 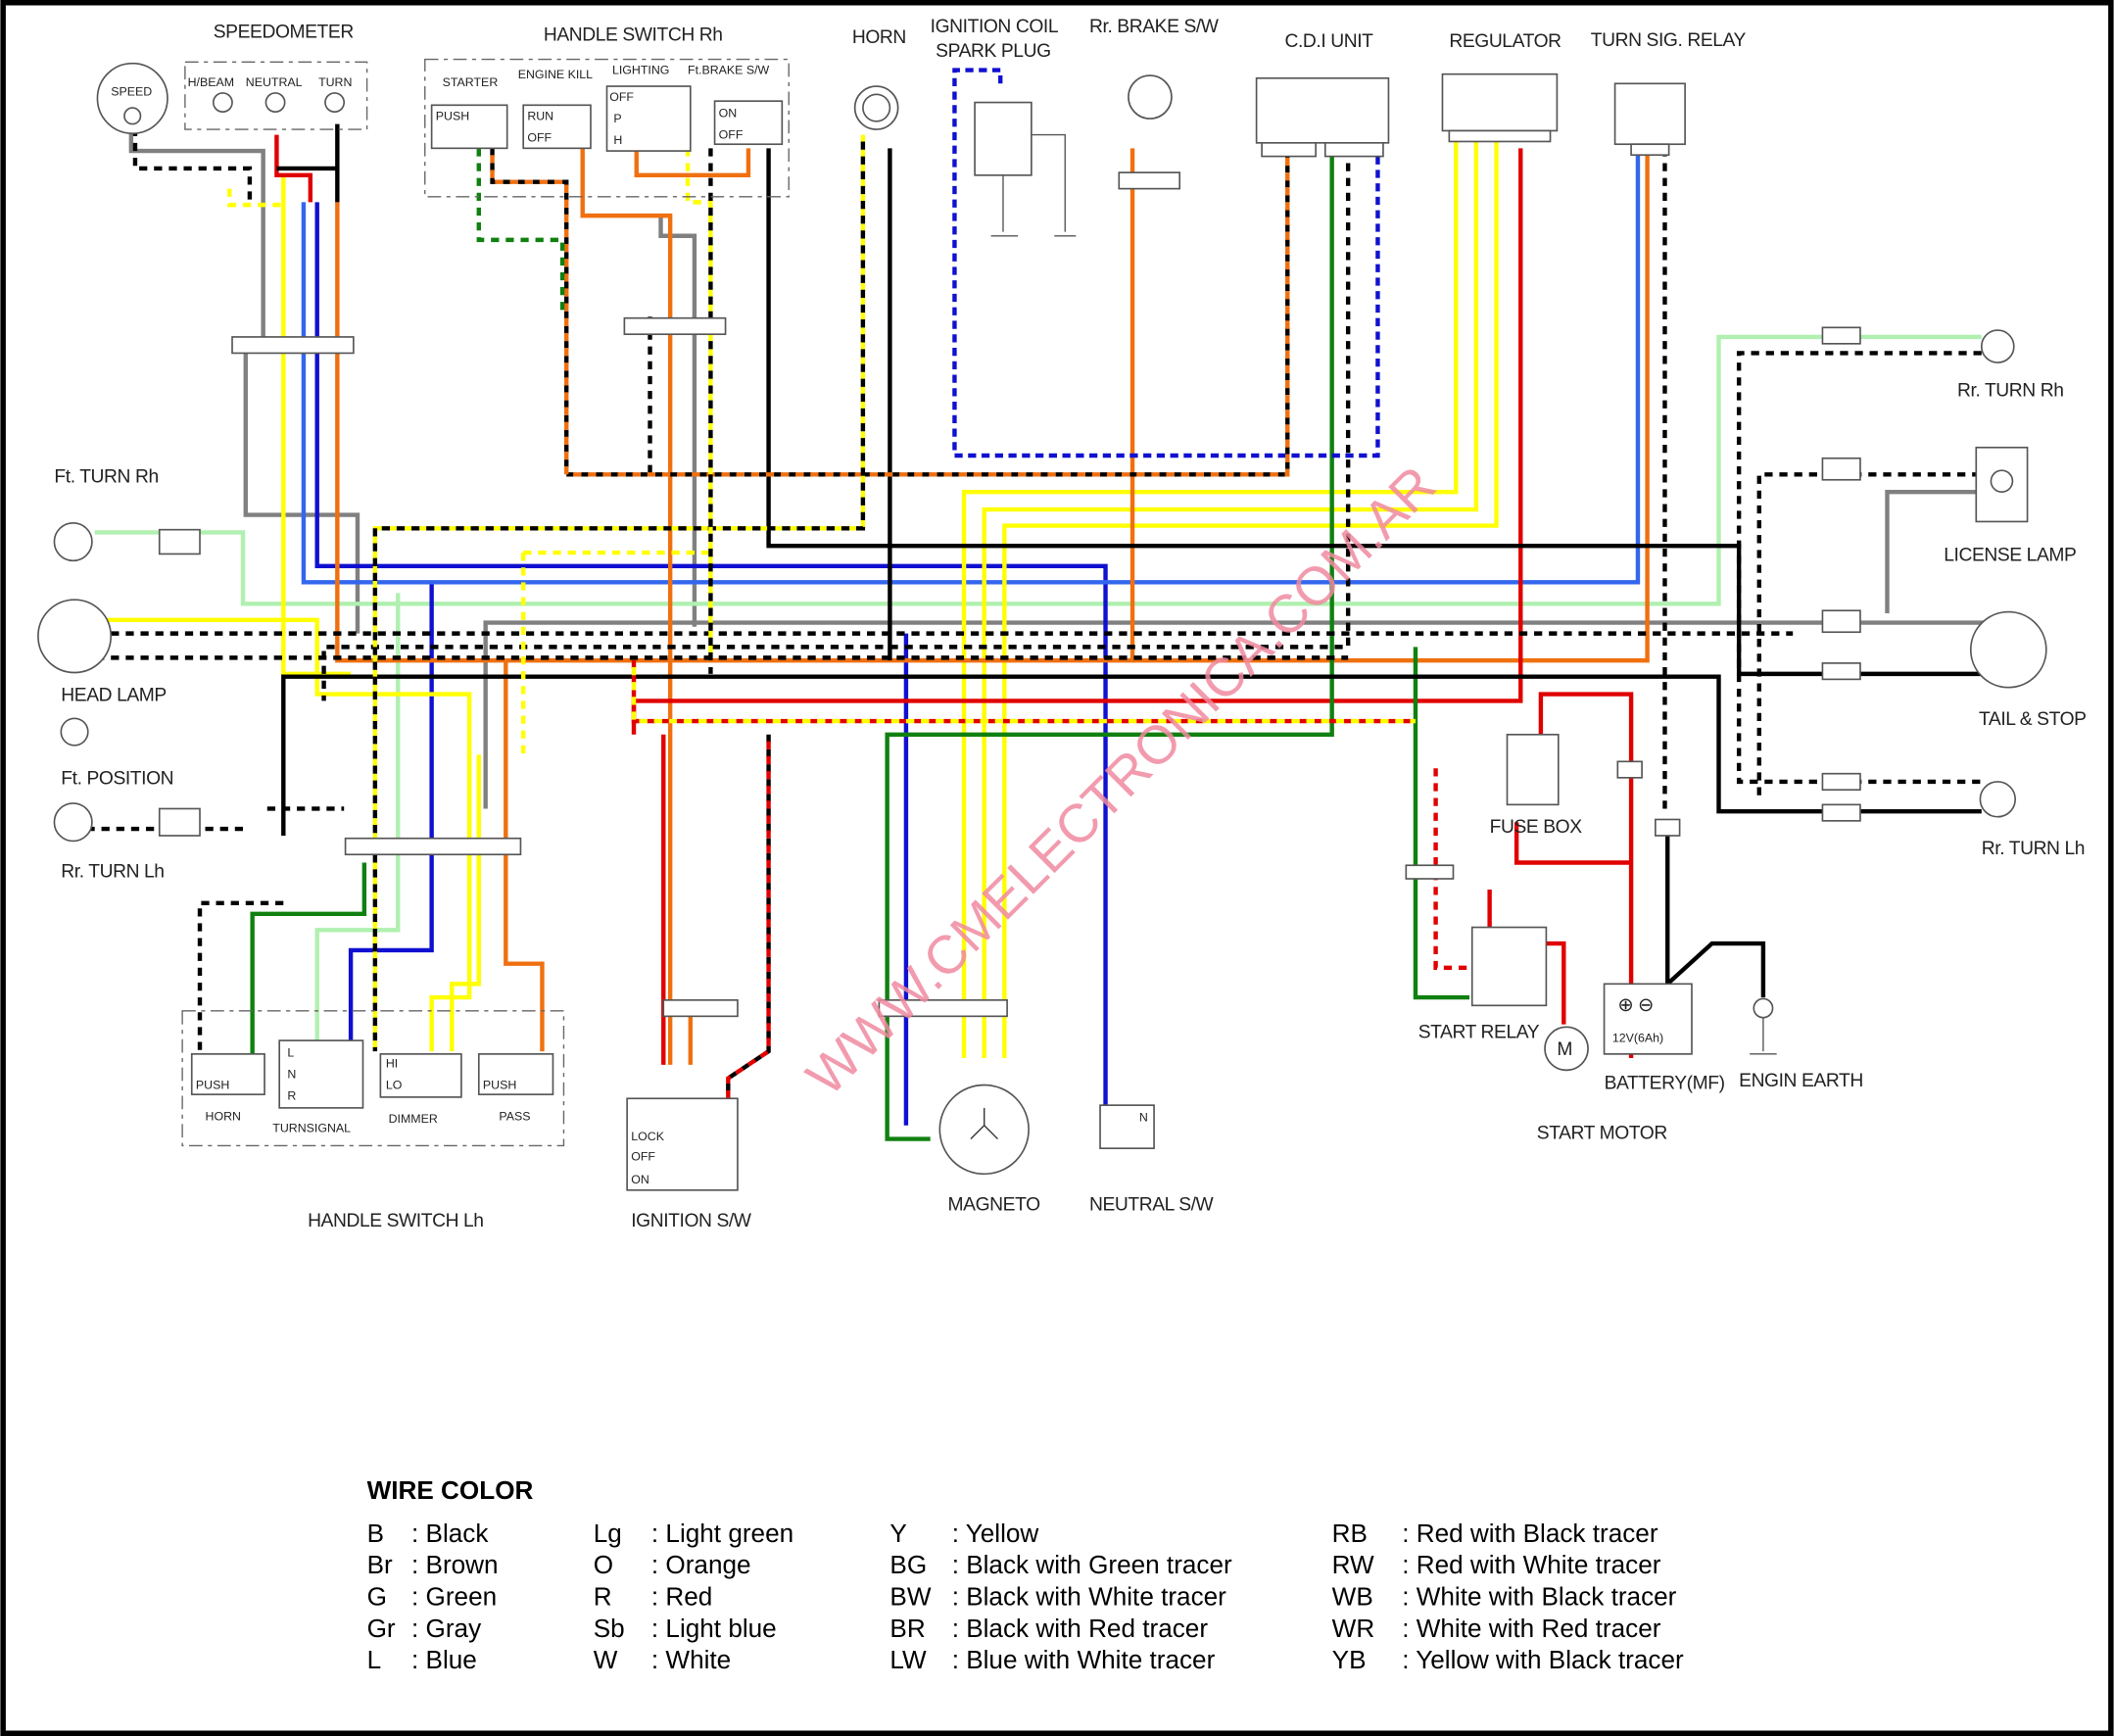 I want to click on svg-text: P, so click(x=617, y=118).